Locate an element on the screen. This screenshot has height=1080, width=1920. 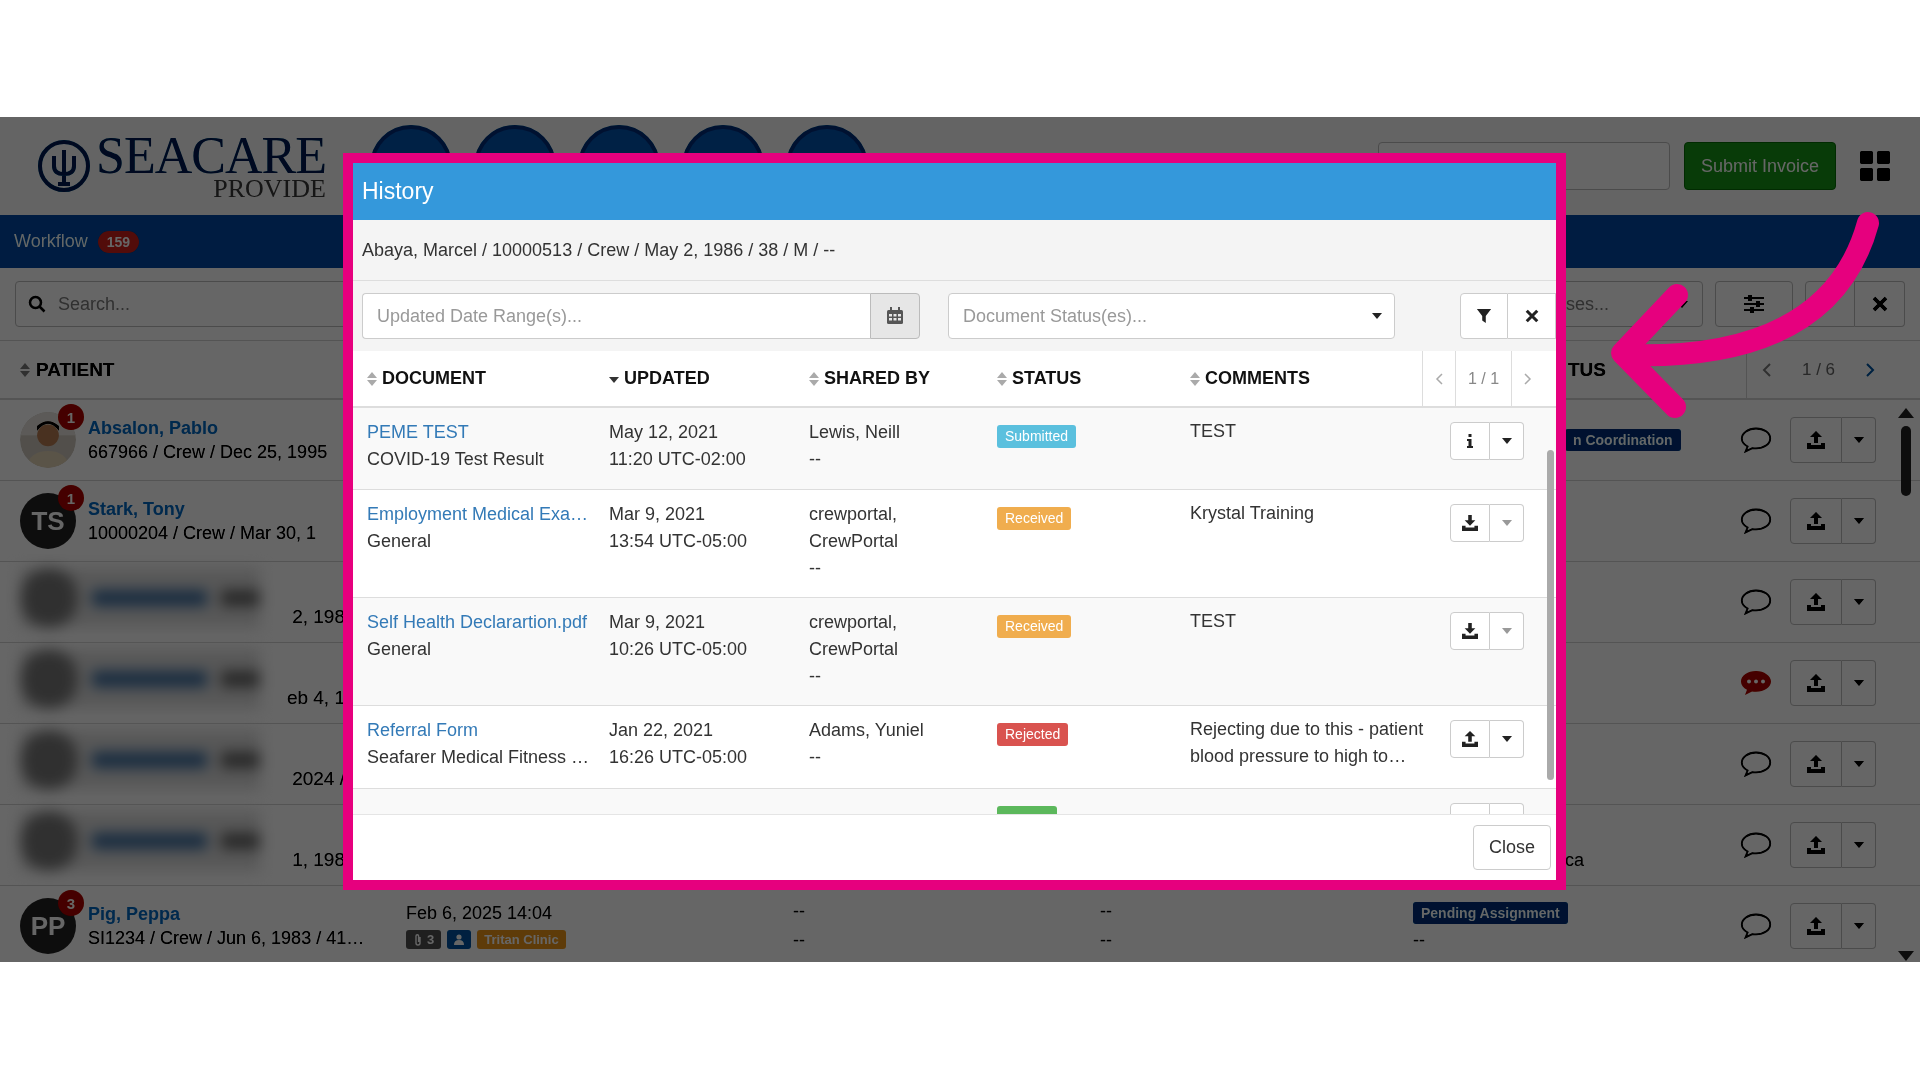
updated-date: Feb 6, 2025 14:04 is located at coordinates (480, 913).